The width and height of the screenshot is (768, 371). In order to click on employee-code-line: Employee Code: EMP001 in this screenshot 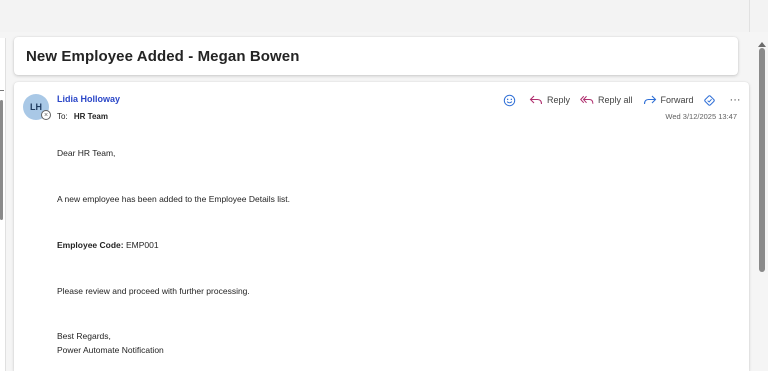, I will do `click(108, 245)`.